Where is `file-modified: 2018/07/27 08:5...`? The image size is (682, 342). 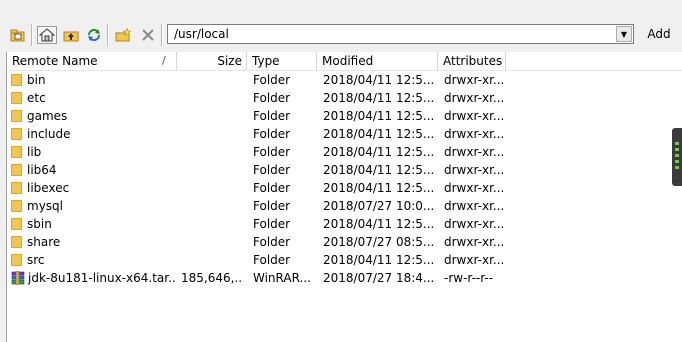
file-modified: 2018/07/27 08:5... is located at coordinates (379, 242).